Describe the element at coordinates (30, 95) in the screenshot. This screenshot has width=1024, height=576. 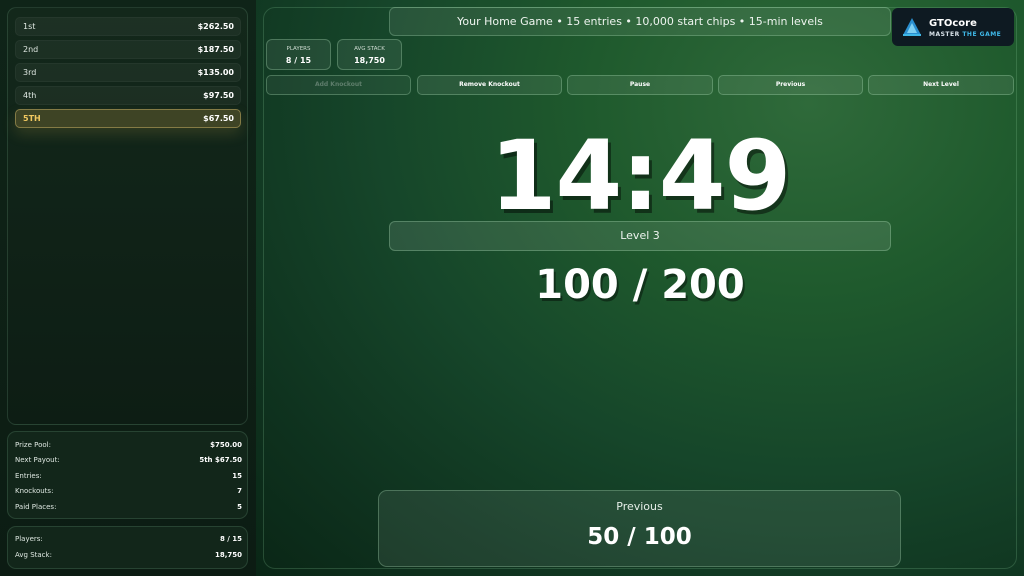
I see `payout-place: 4th` at that location.